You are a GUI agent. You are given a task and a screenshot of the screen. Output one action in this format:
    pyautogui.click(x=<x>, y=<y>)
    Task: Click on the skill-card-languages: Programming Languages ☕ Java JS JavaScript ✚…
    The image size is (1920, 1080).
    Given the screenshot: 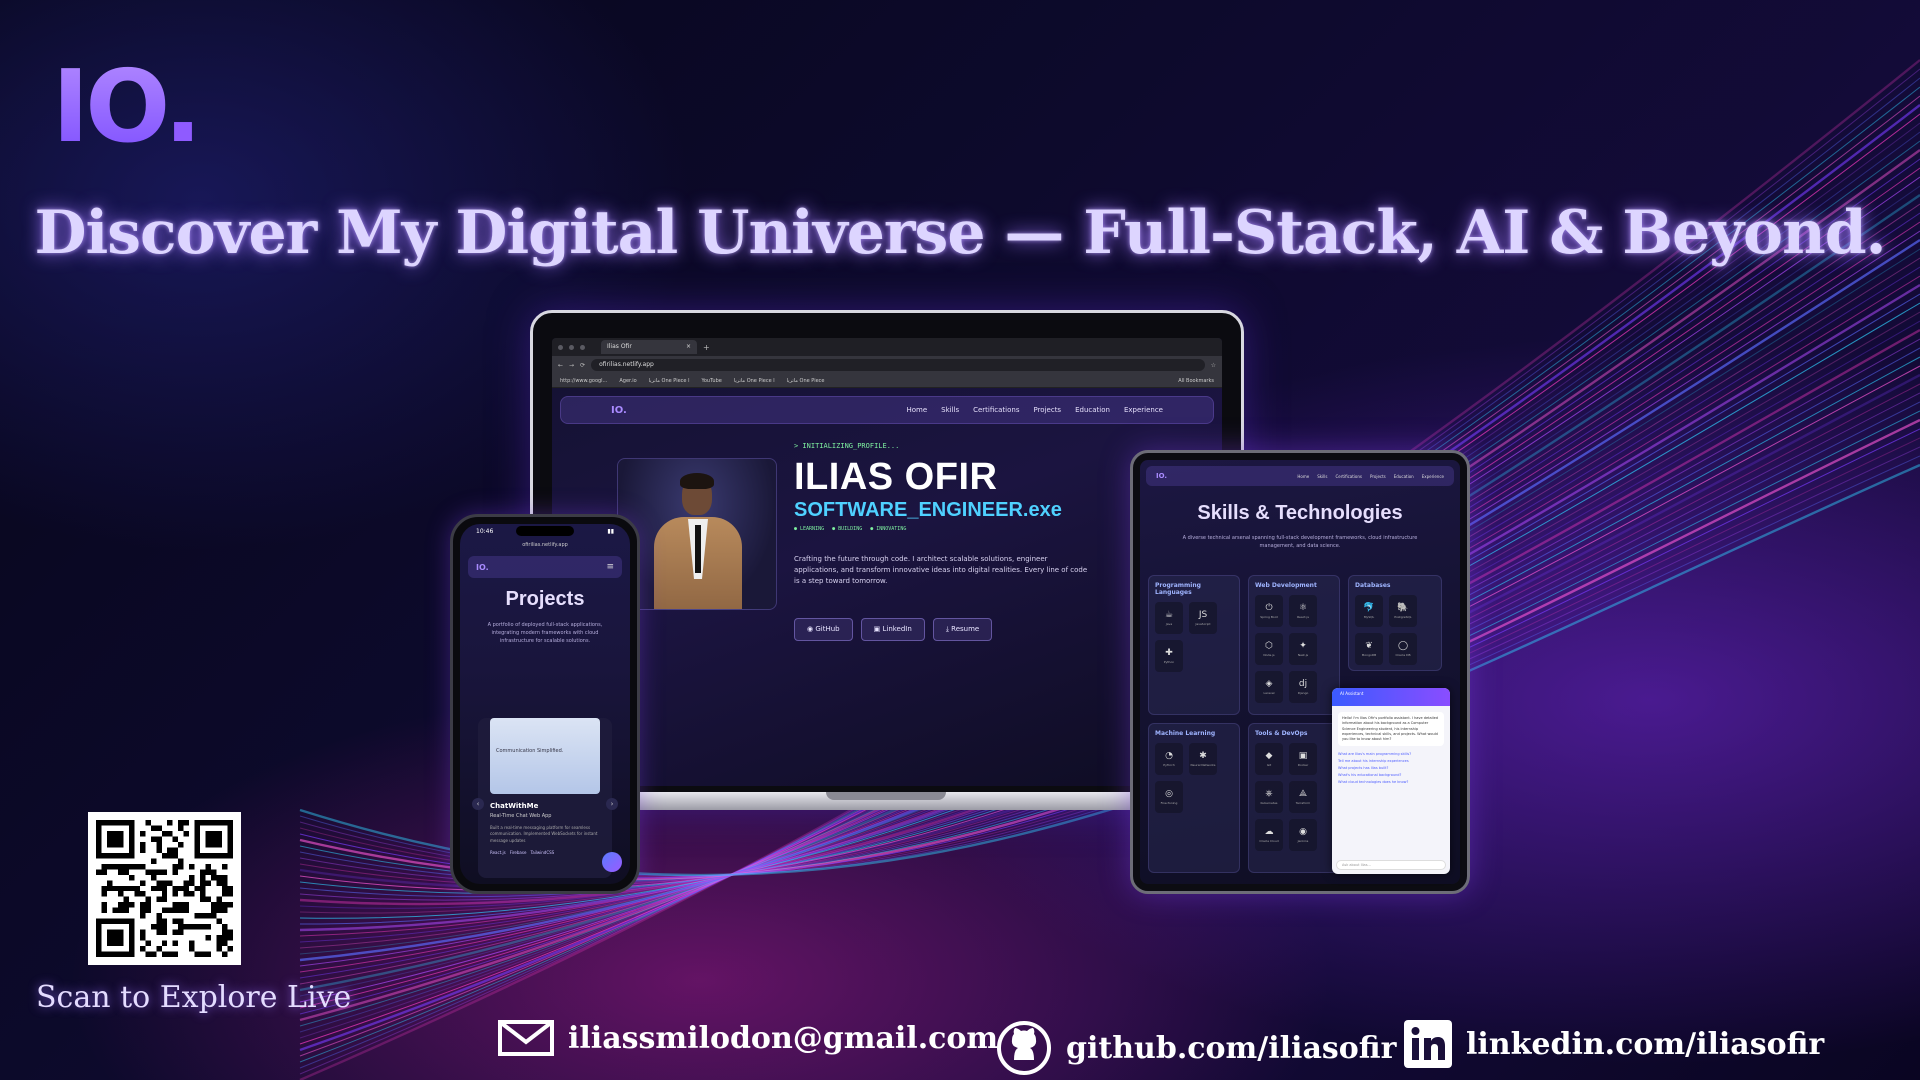 What is the action you would take?
    pyautogui.click(x=1194, y=645)
    